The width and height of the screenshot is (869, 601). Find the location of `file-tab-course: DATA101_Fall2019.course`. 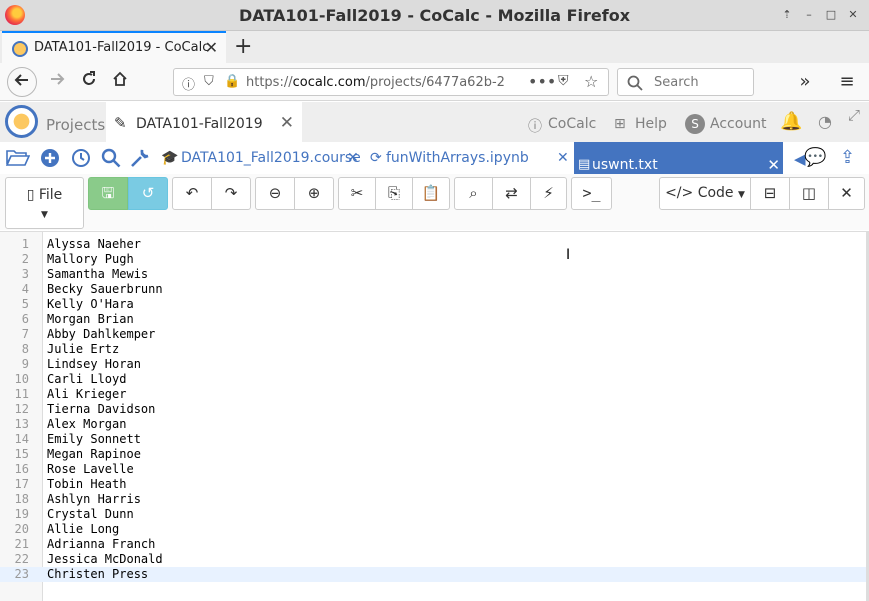

file-tab-course: DATA101_Fall2019.course is located at coordinates (271, 158).